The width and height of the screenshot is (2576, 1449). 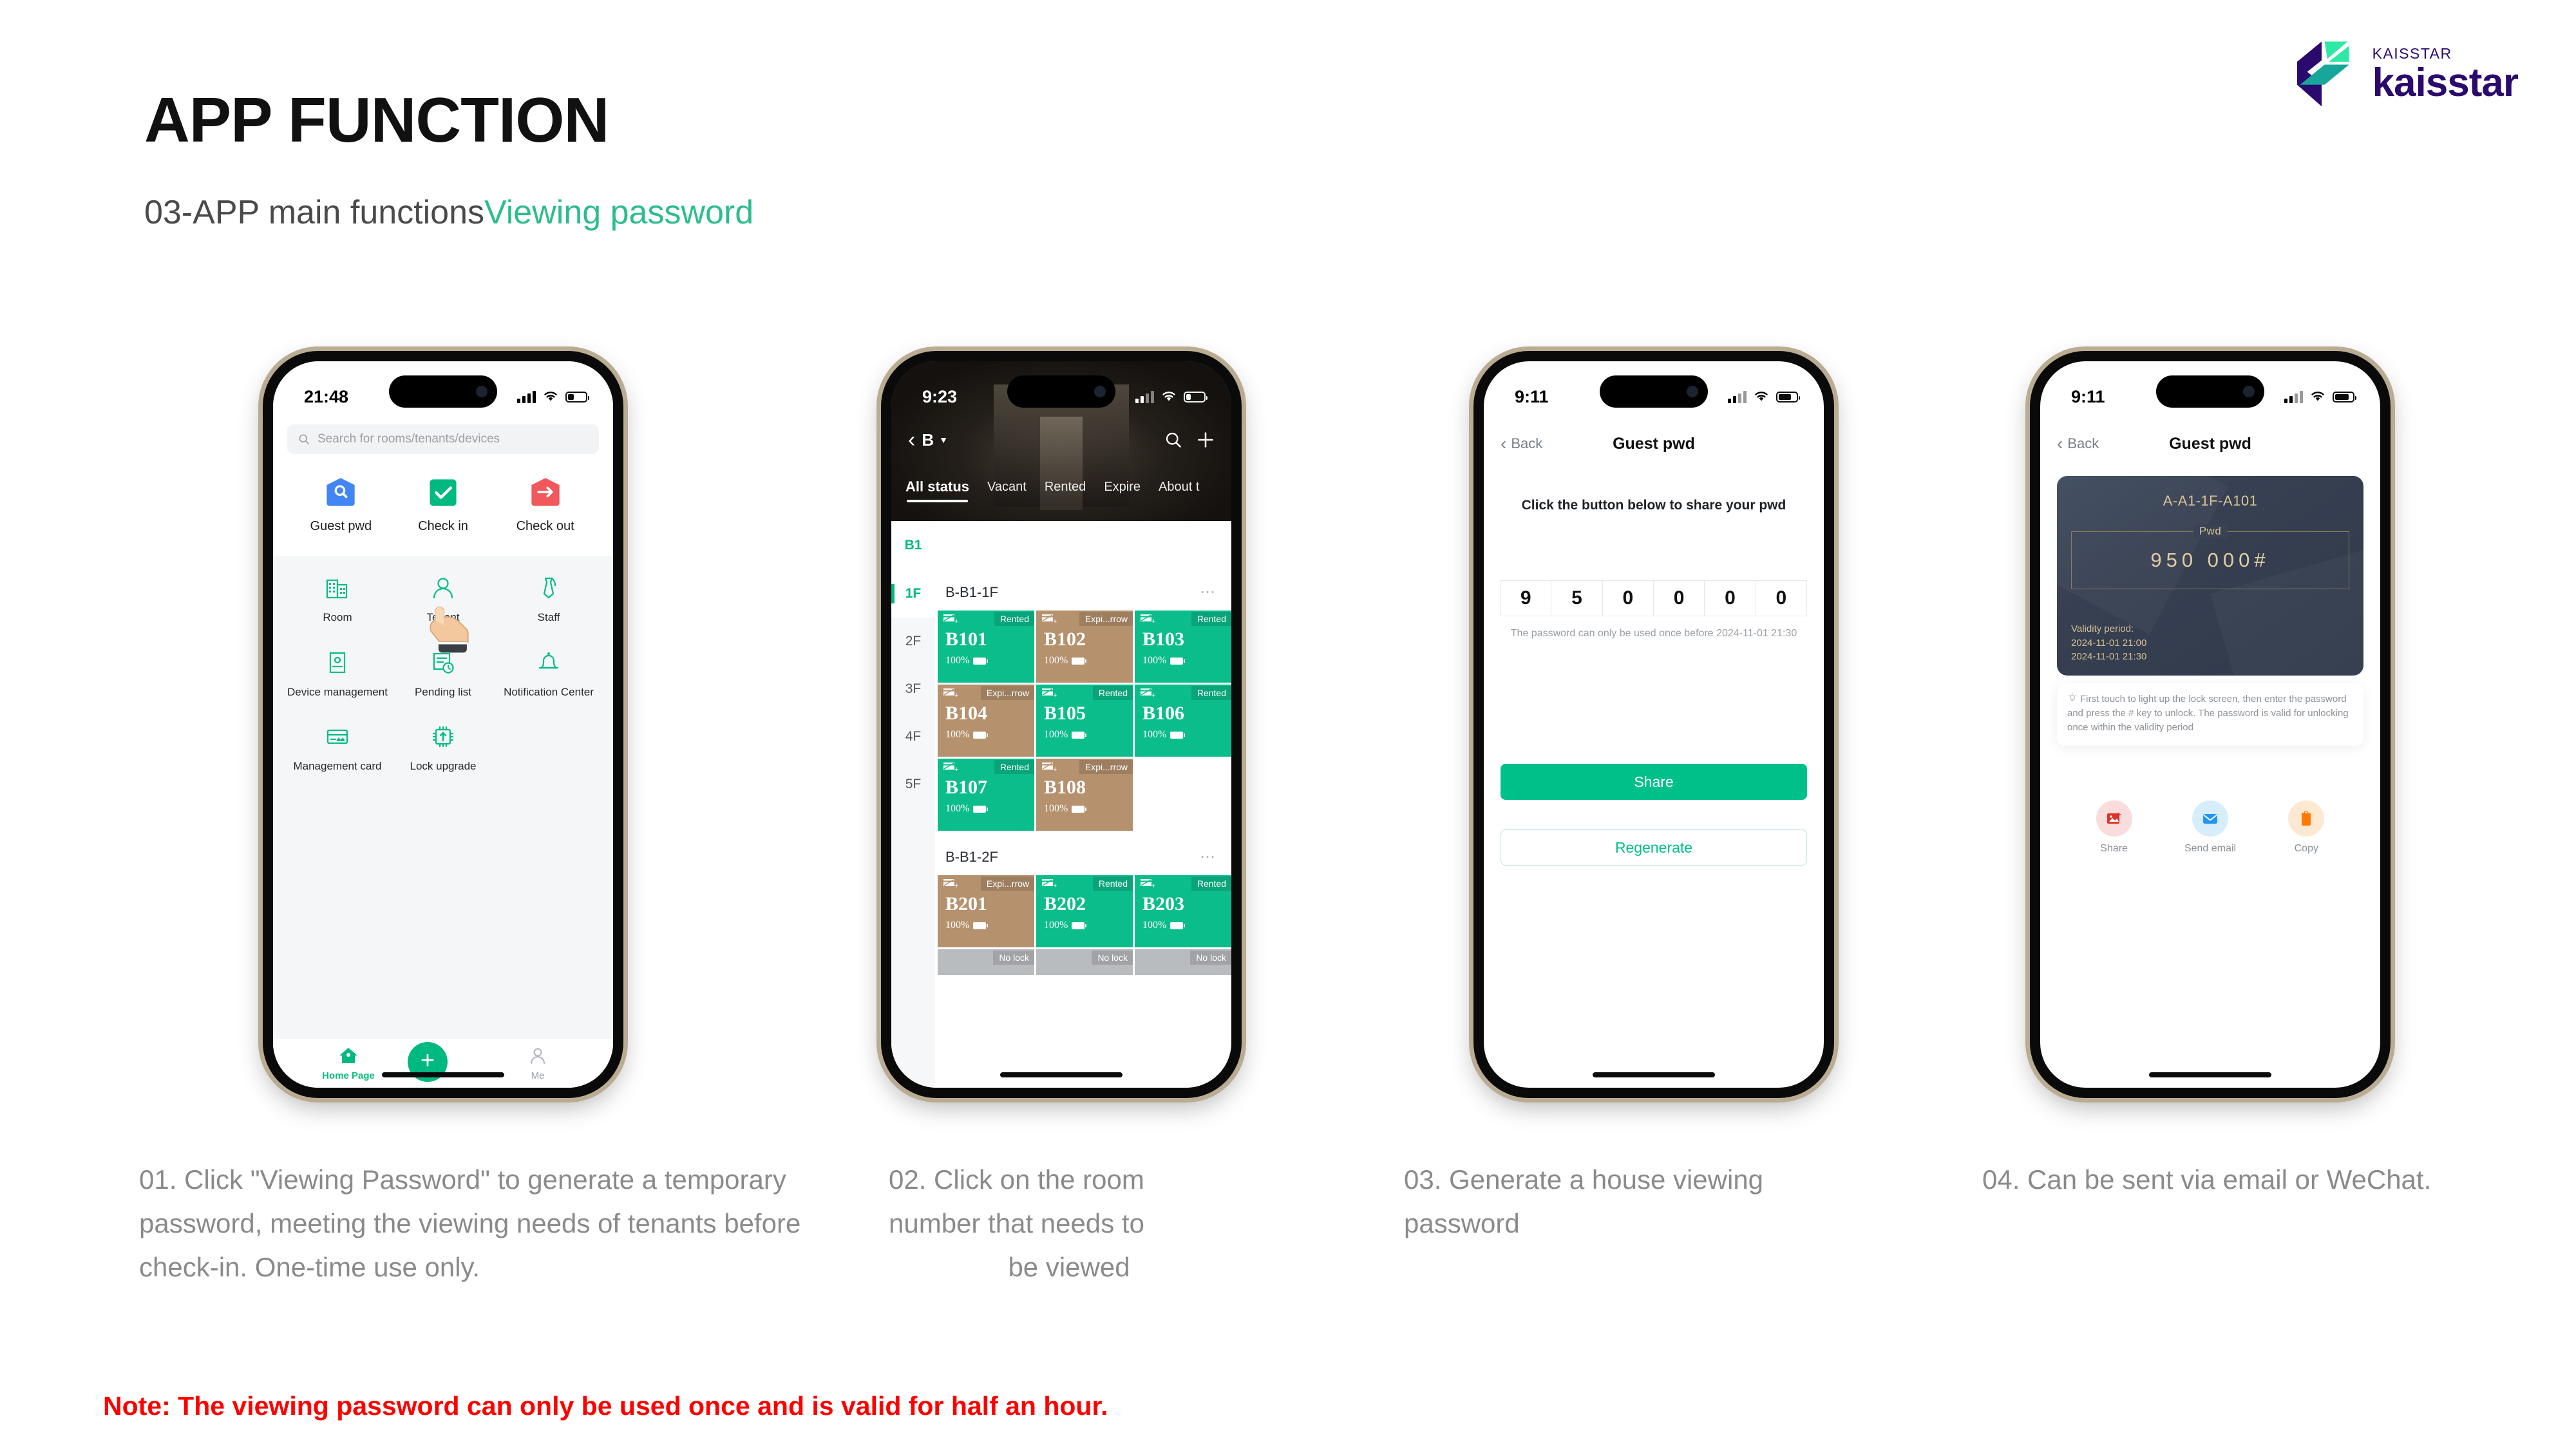 I want to click on room-tile: + Expi...rrow B201 100%, so click(x=986, y=911).